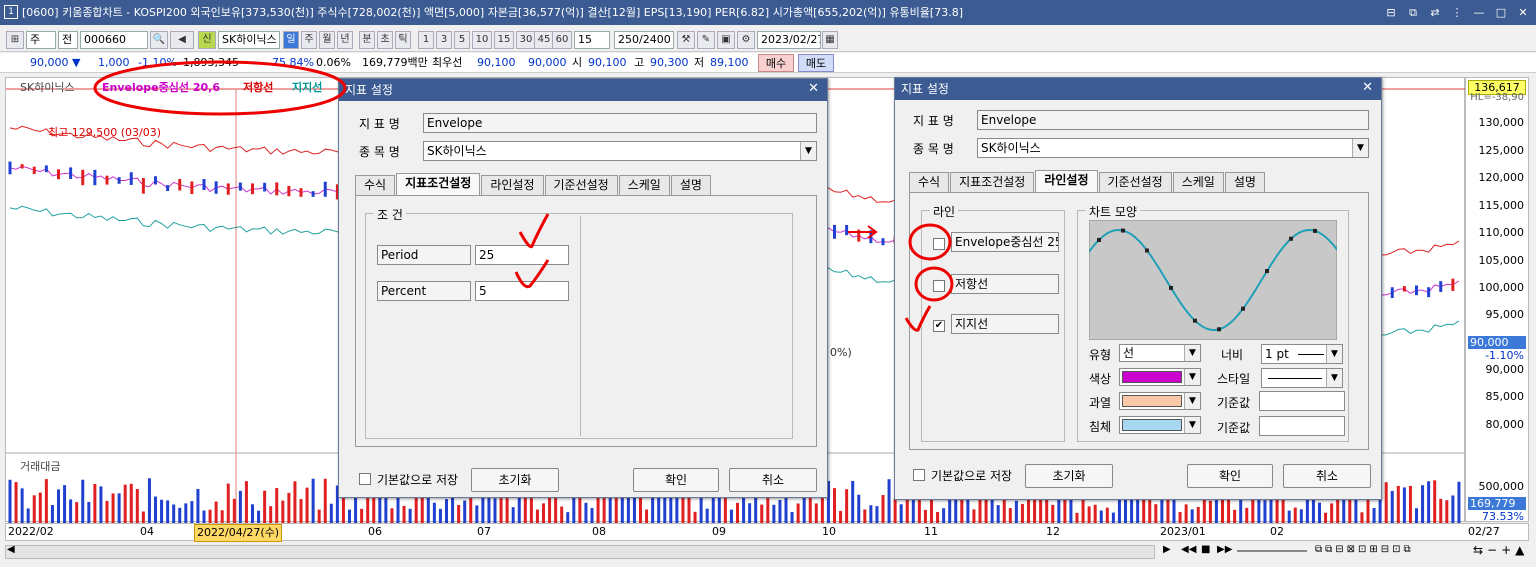  Describe the element at coordinates (403, 40) in the screenshot. I see `period-tick-button: 틱` at that location.